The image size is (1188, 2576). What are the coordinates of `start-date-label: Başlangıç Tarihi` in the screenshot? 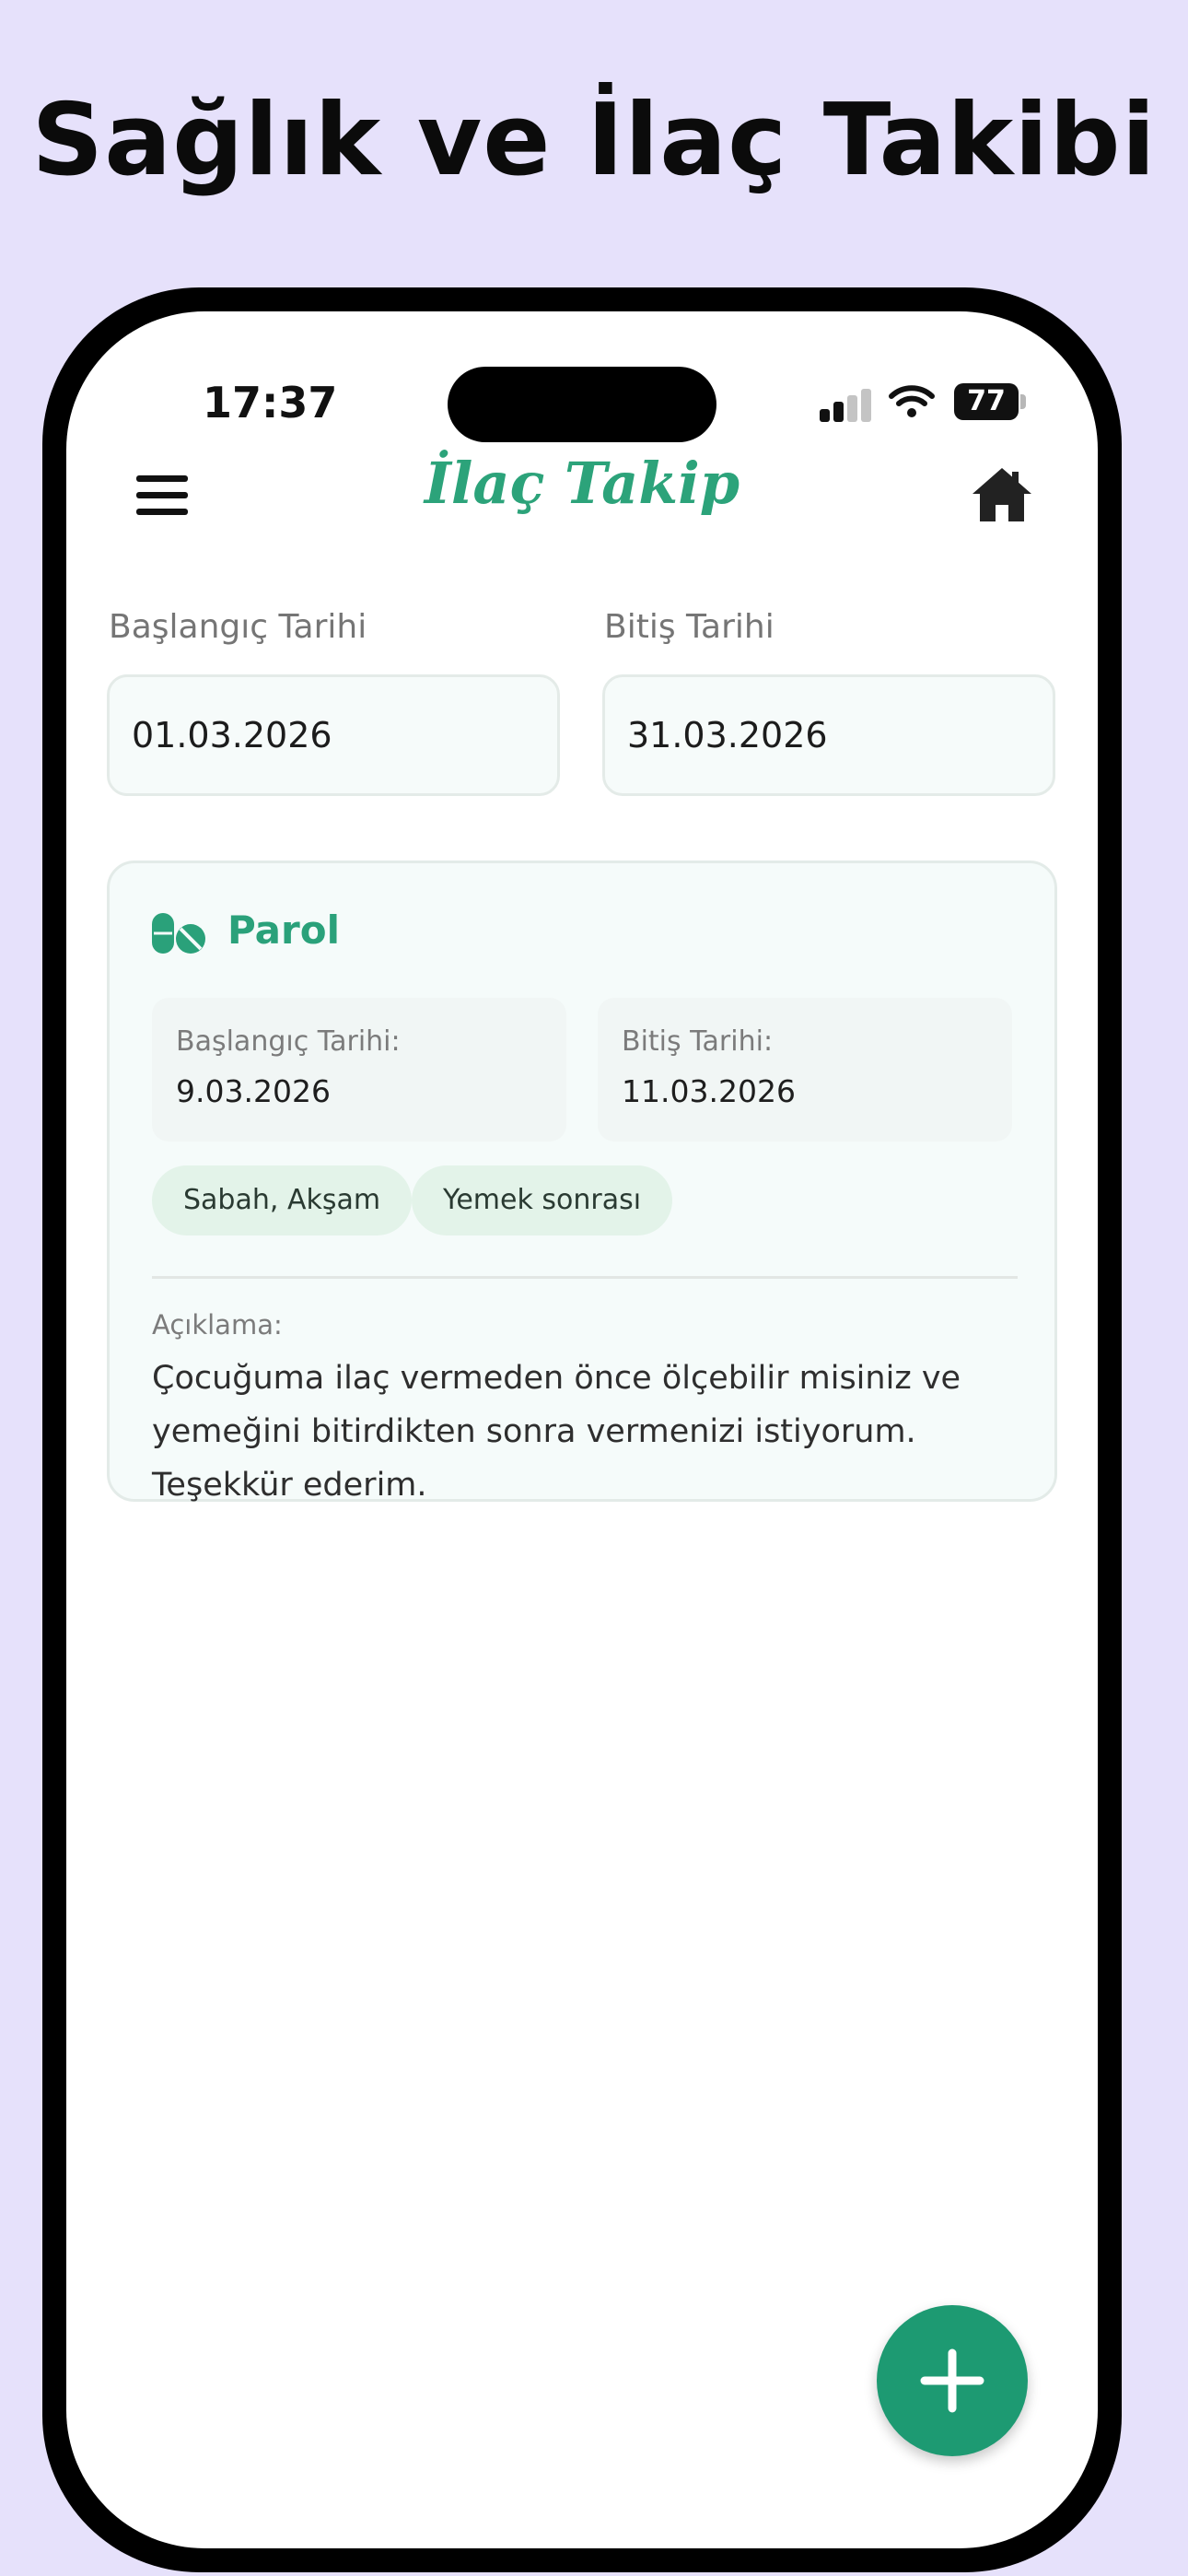 It's located at (238, 627).